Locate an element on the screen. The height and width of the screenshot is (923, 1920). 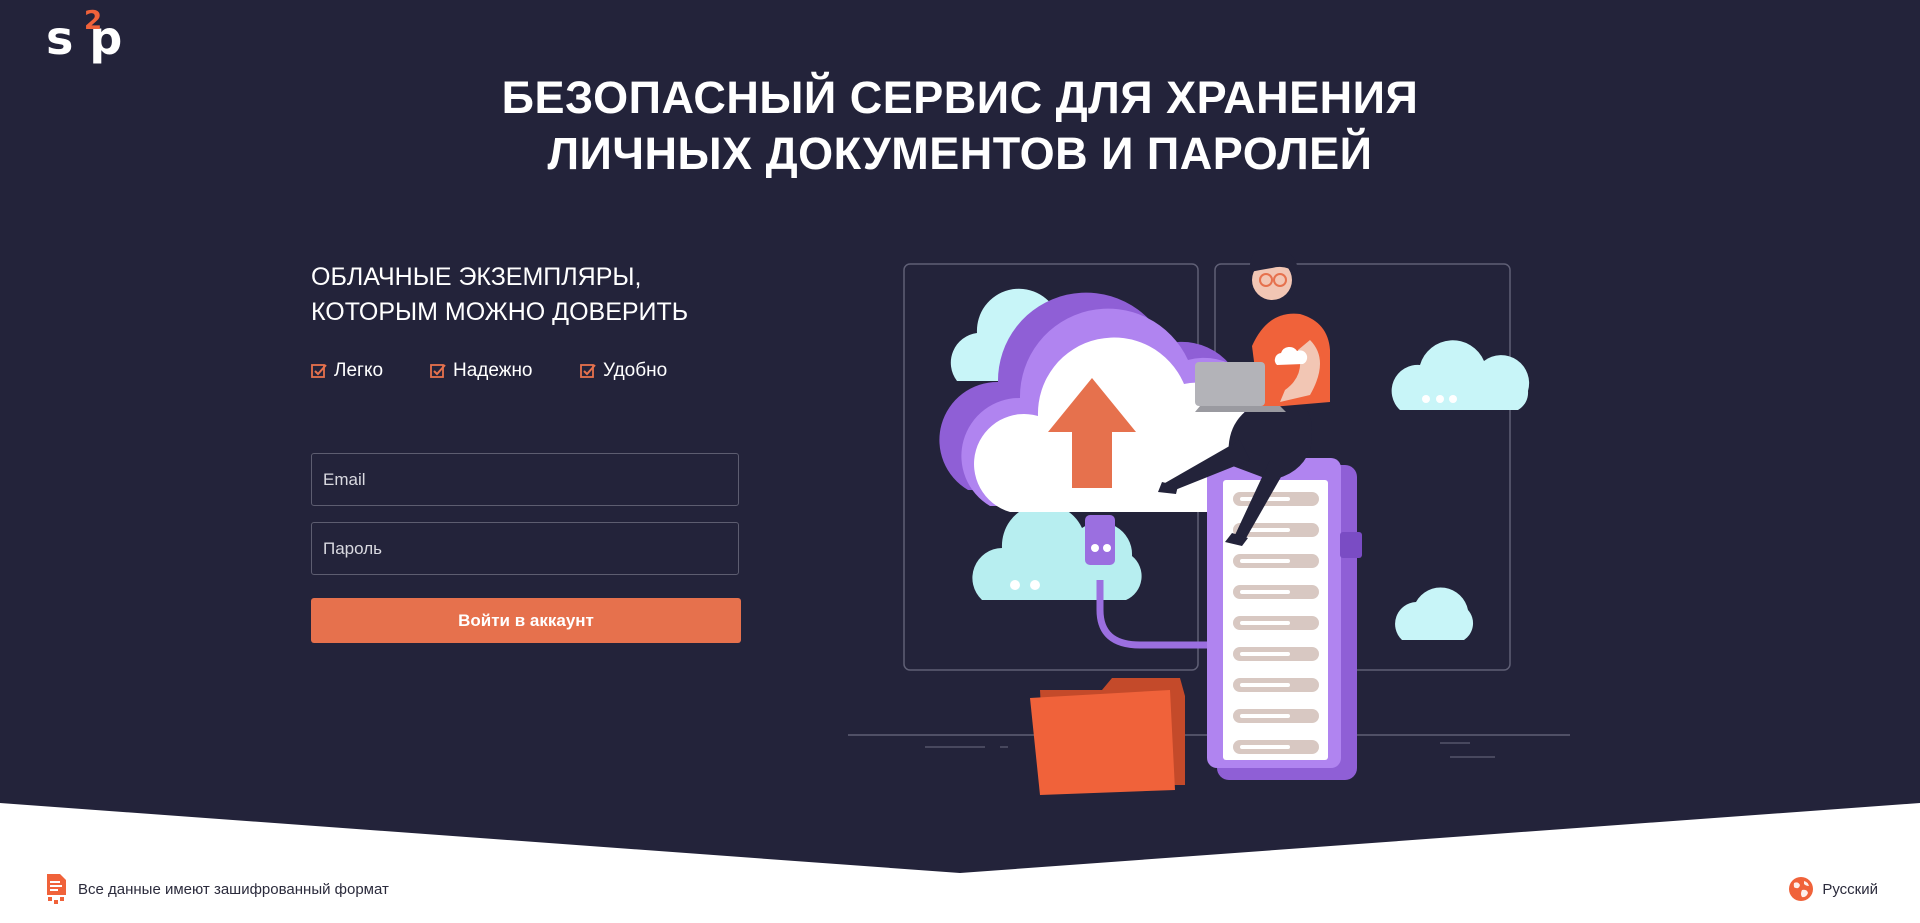
language-selector: Русский is located at coordinates (1833, 889).